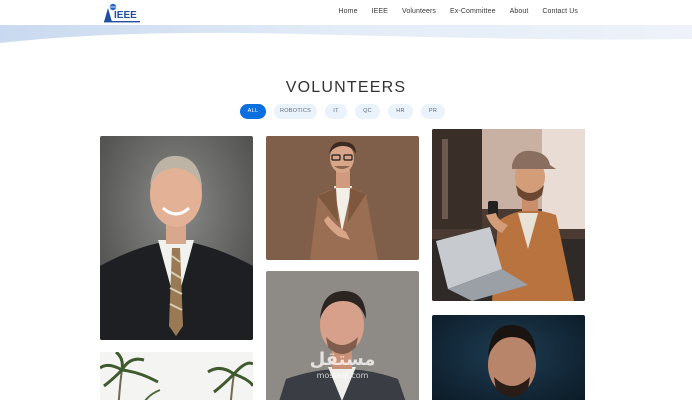 The height and width of the screenshot is (400, 692). What do you see at coordinates (346, 34) in the screenshot?
I see `header-wave-decoration` at bounding box center [346, 34].